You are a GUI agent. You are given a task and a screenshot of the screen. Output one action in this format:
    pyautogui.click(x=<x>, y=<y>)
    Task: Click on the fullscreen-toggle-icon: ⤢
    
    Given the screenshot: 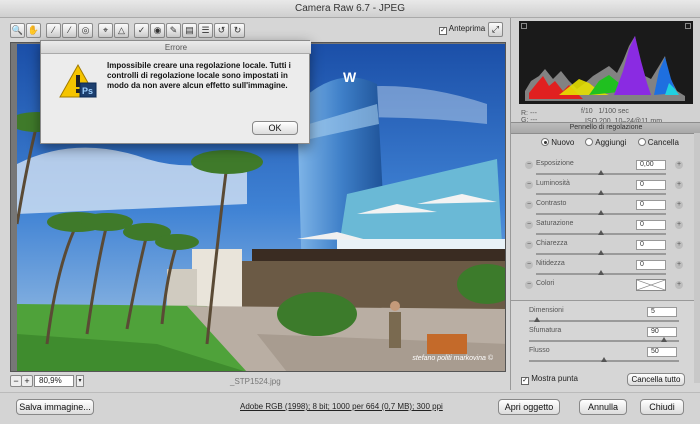 What is the action you would take?
    pyautogui.click(x=495, y=29)
    